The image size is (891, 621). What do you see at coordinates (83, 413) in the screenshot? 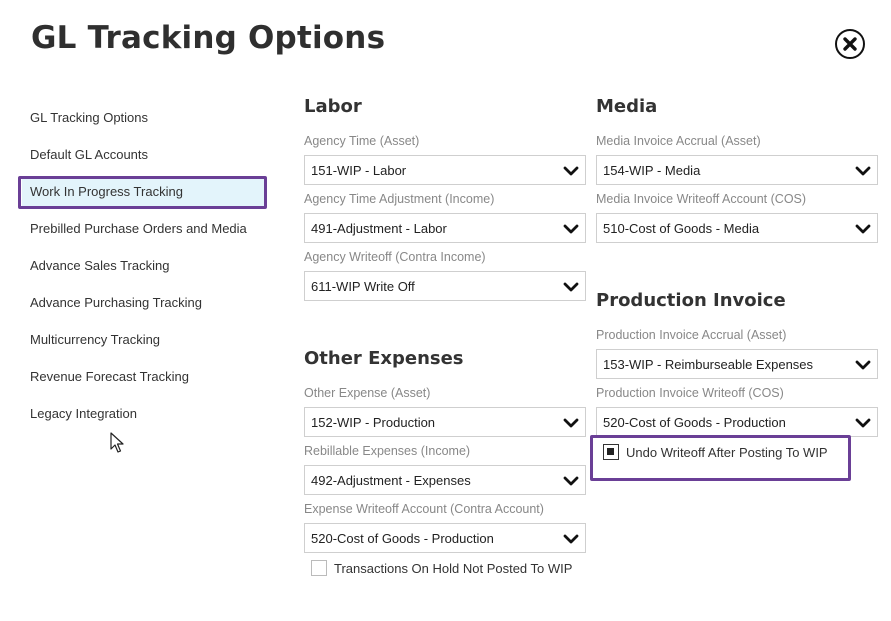
I see `sidebar-item-legacy-integration: Legacy Integration` at bounding box center [83, 413].